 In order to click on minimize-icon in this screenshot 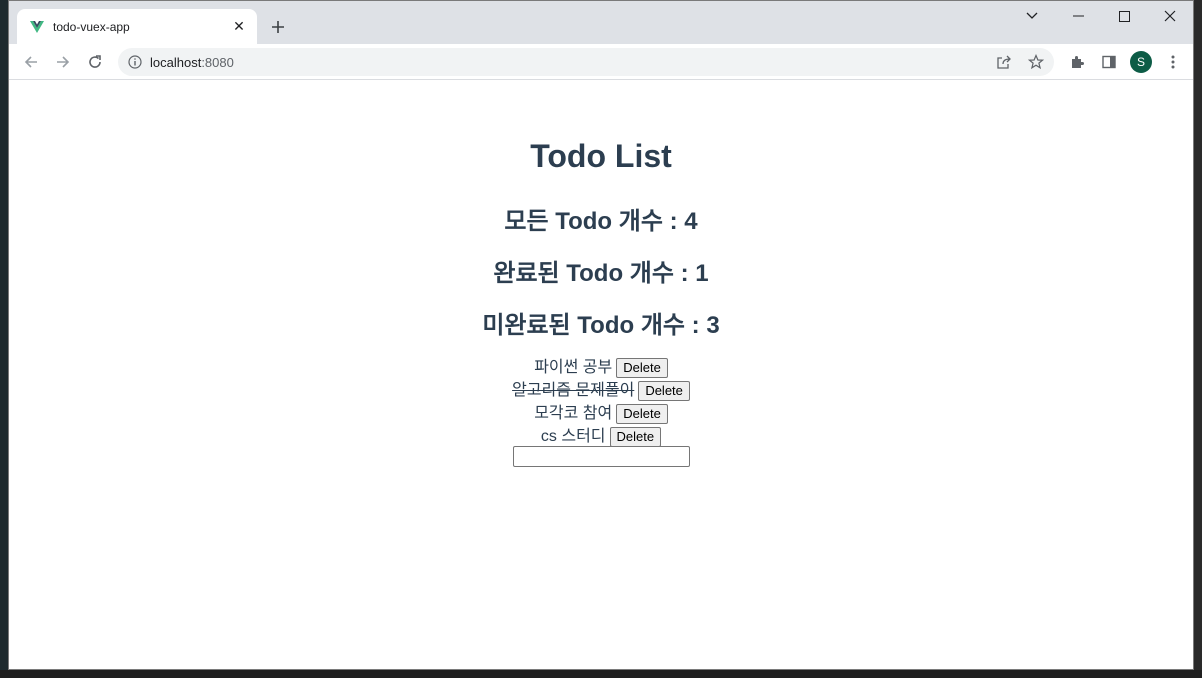, I will do `click(1078, 16)`.